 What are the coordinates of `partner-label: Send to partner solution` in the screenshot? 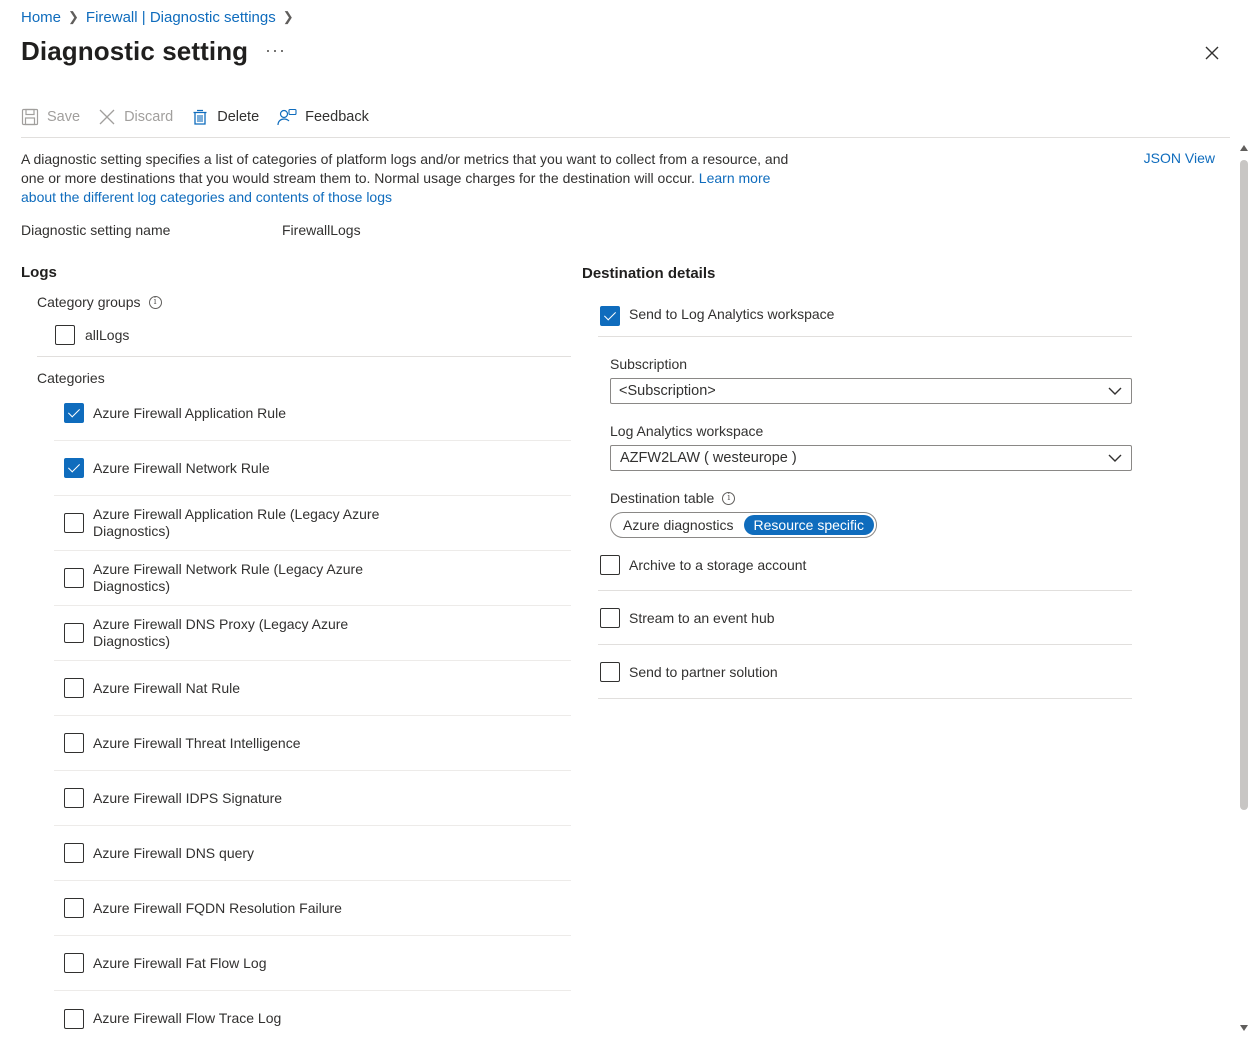 It's located at (703, 671).